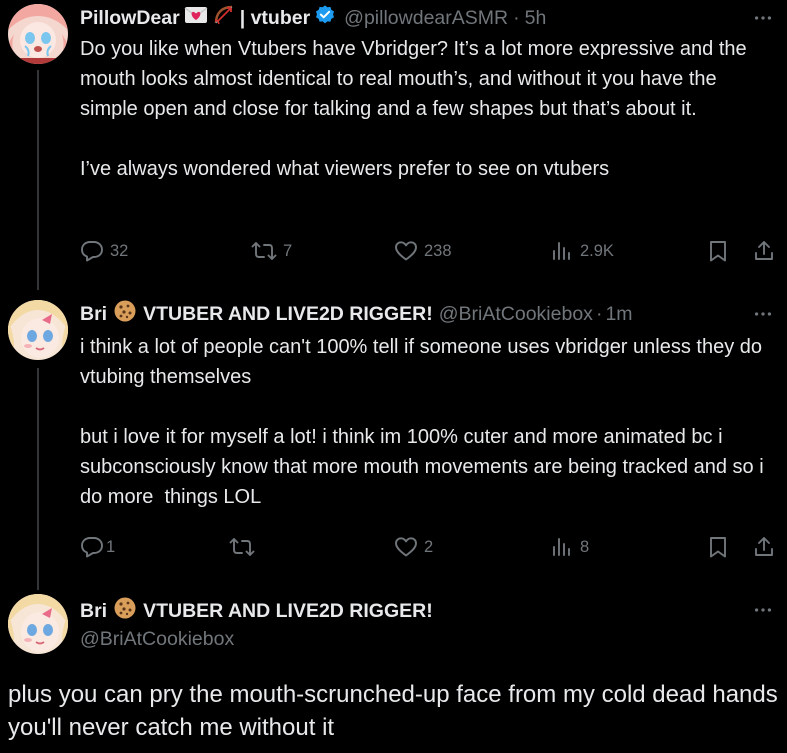 This screenshot has width=787, height=753. I want to click on reply-button: 1, so click(97, 547).